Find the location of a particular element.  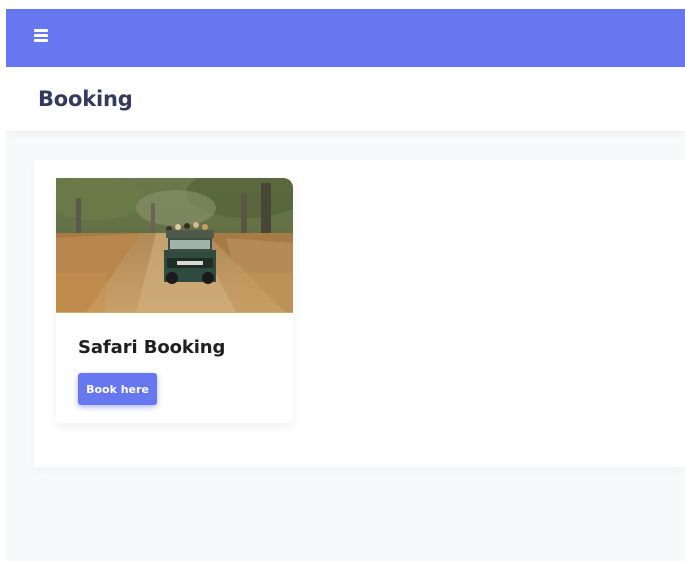

book-here-button: Book here is located at coordinates (117, 389).